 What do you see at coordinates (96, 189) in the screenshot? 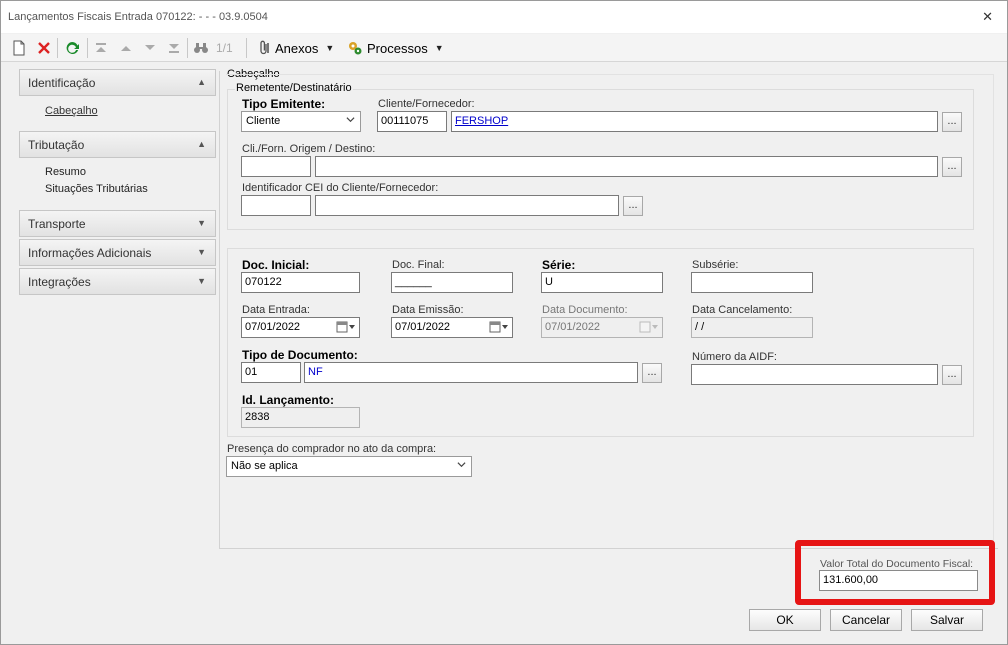
I see `nav-link-situacoes-tributarias: Situações Tributárias` at bounding box center [96, 189].